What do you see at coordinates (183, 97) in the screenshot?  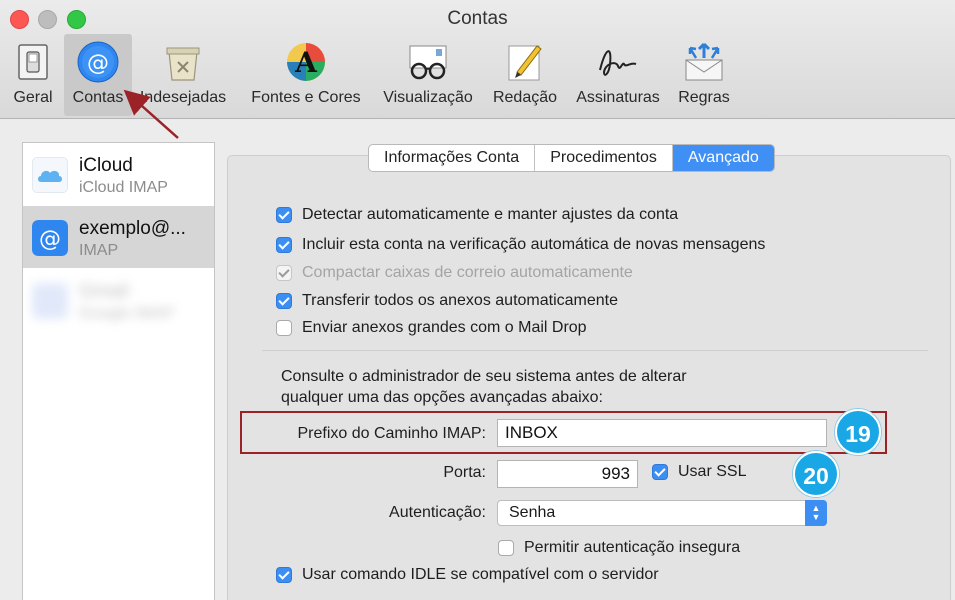 I see `toolbar-label: Indesejadas` at bounding box center [183, 97].